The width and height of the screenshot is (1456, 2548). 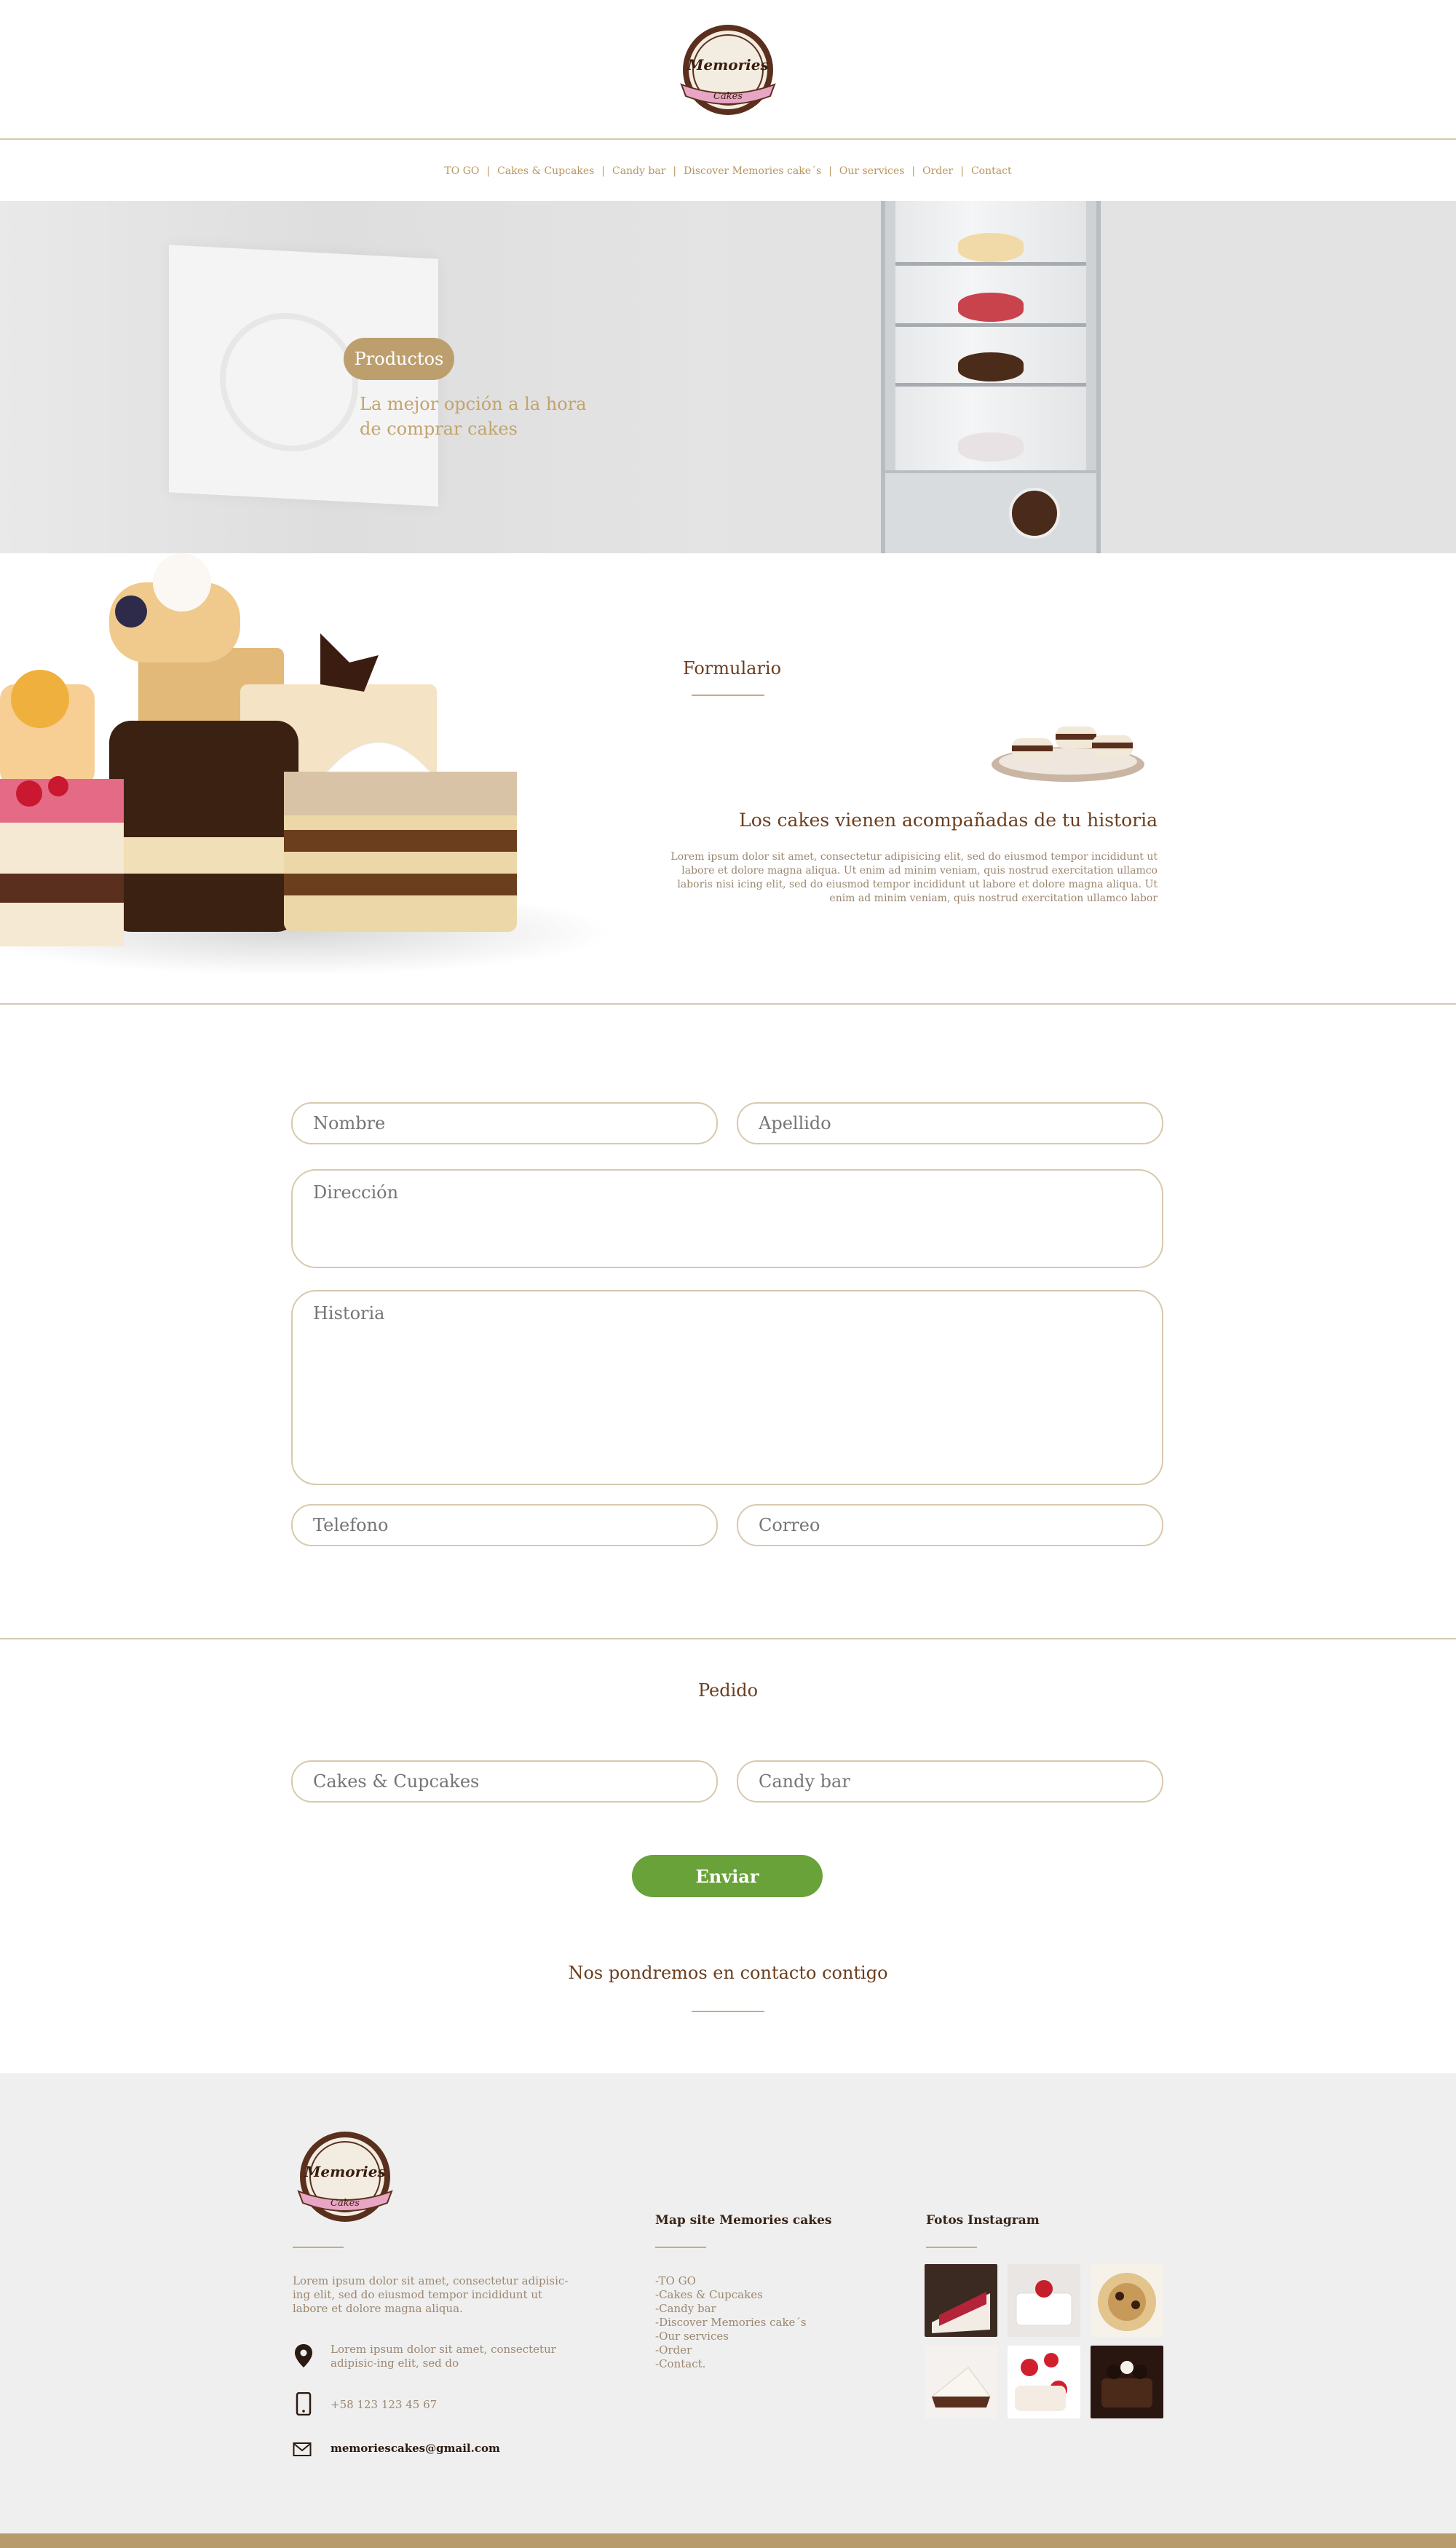 What do you see at coordinates (306, 764) in the screenshot?
I see `pastries-image` at bounding box center [306, 764].